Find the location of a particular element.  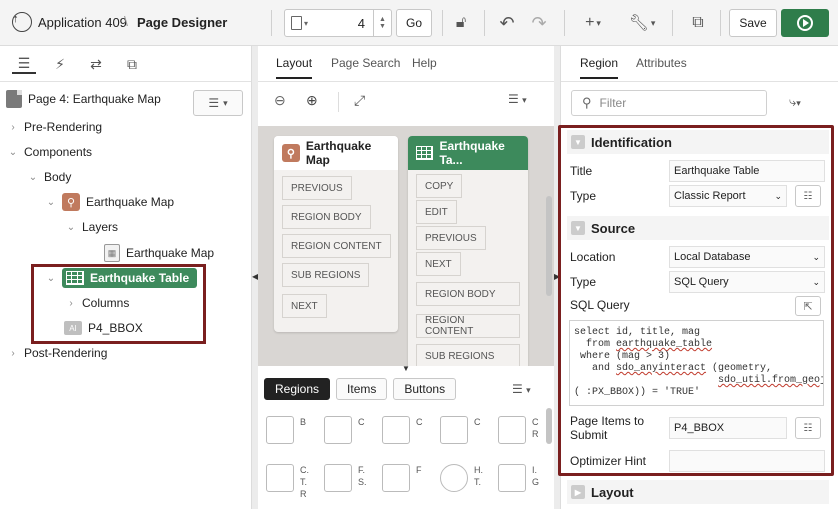

slot-edit: EDIT is located at coordinates (436, 212).